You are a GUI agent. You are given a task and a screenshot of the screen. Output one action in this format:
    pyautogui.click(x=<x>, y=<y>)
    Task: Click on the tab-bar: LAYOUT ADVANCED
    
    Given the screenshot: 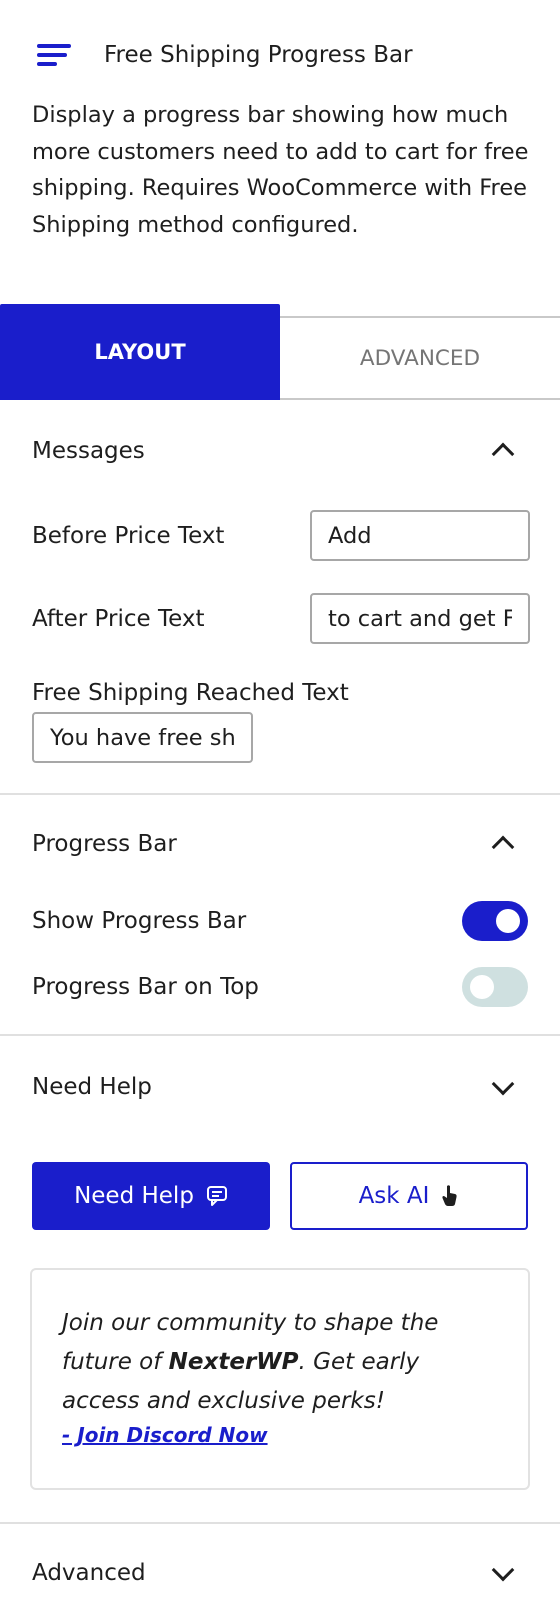 What is the action you would take?
    pyautogui.click(x=280, y=352)
    